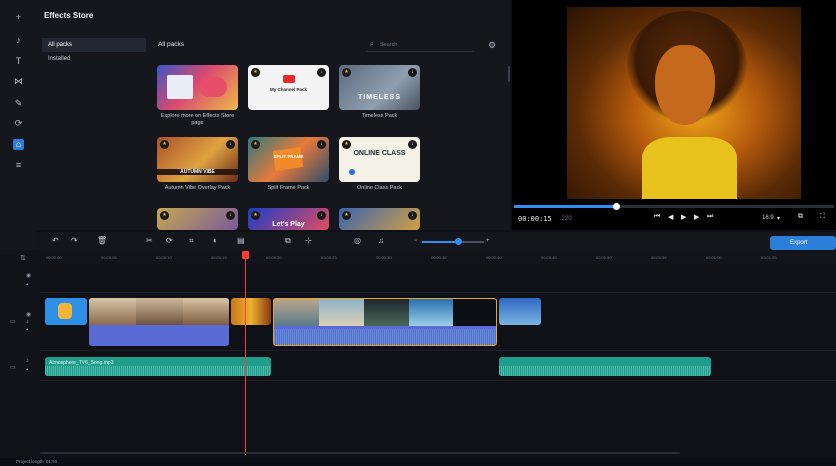  I want to click on grid-title: All packs, so click(171, 44).